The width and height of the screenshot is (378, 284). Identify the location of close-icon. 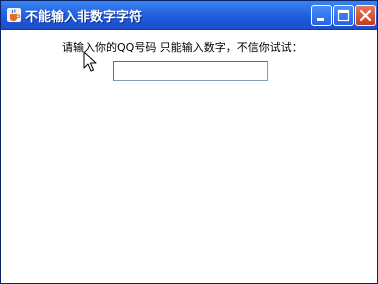
(365, 15).